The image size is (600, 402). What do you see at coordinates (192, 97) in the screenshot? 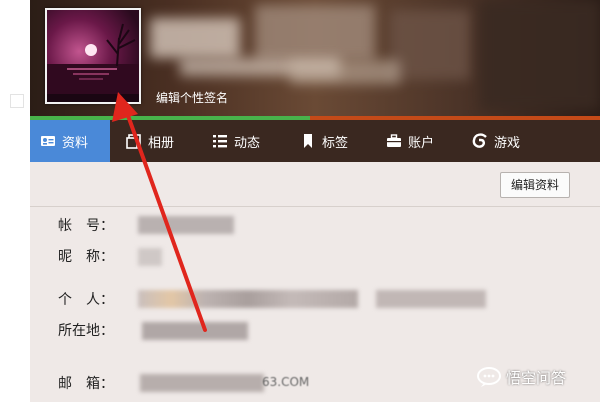
I see `edit-signature-link: 编辑个性签名` at bounding box center [192, 97].